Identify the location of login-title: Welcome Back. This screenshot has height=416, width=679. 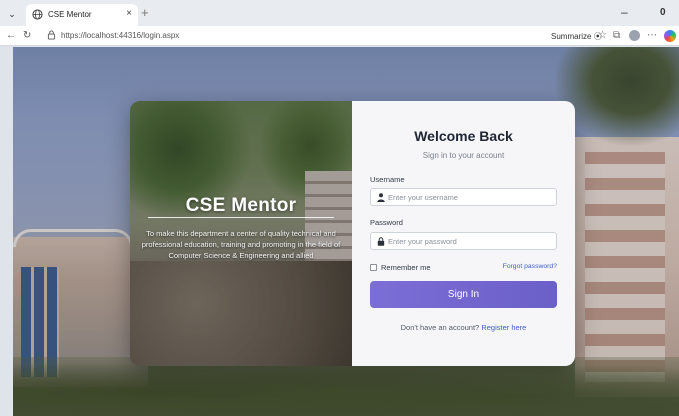
(463, 136).